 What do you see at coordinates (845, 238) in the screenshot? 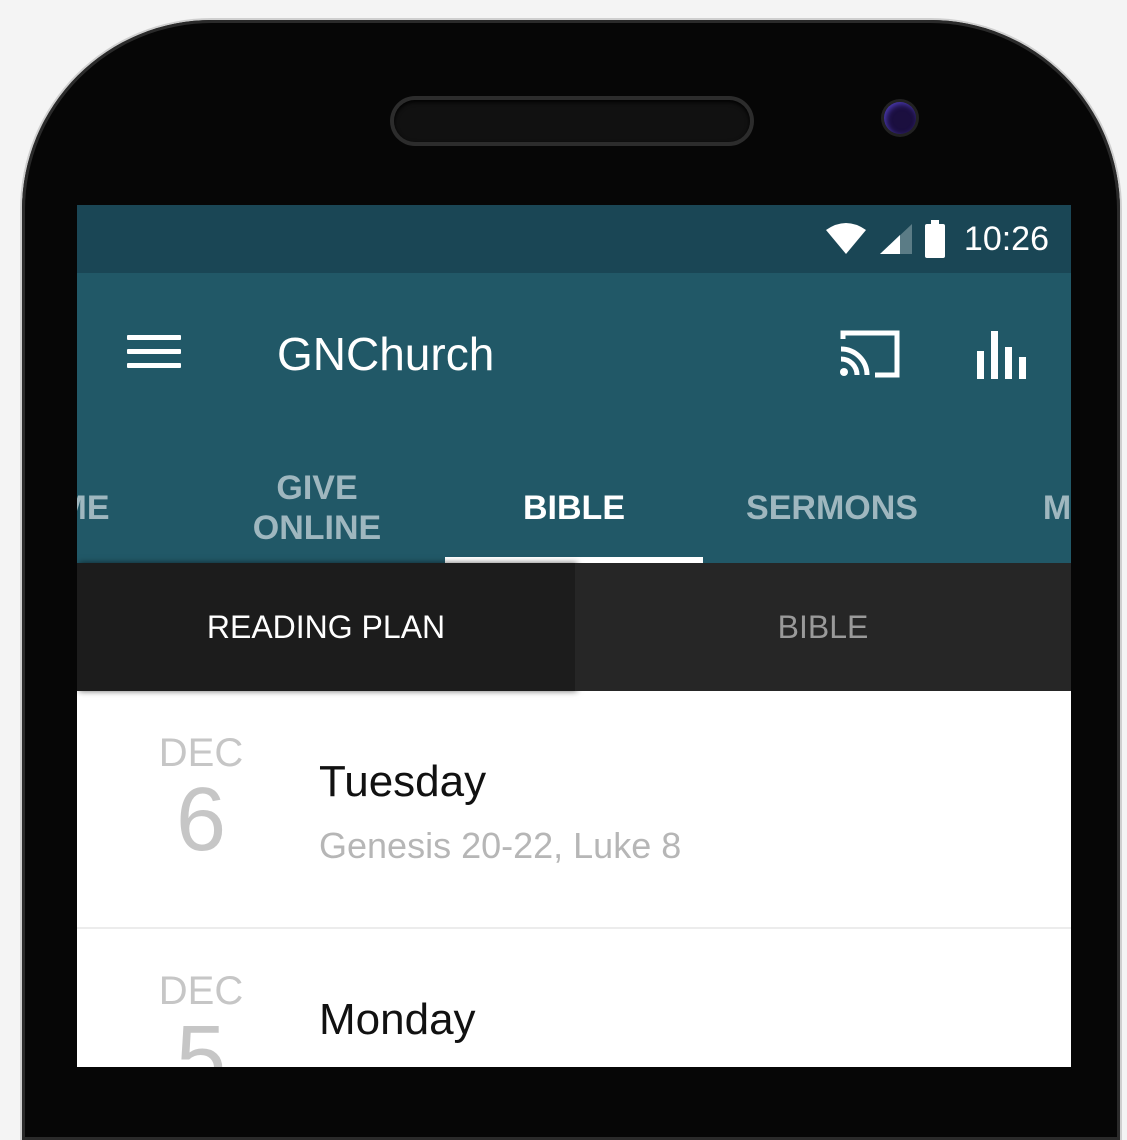
I see `wifi-icon` at bounding box center [845, 238].